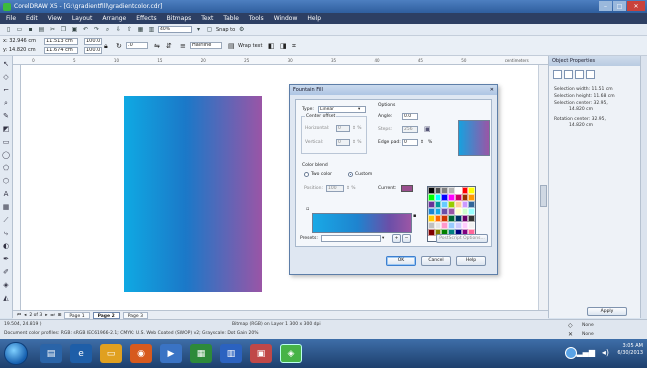  Describe the element at coordinates (106, 46) in the screenshot. I see `lock-ratio-icon: 🔒︎` at that location.